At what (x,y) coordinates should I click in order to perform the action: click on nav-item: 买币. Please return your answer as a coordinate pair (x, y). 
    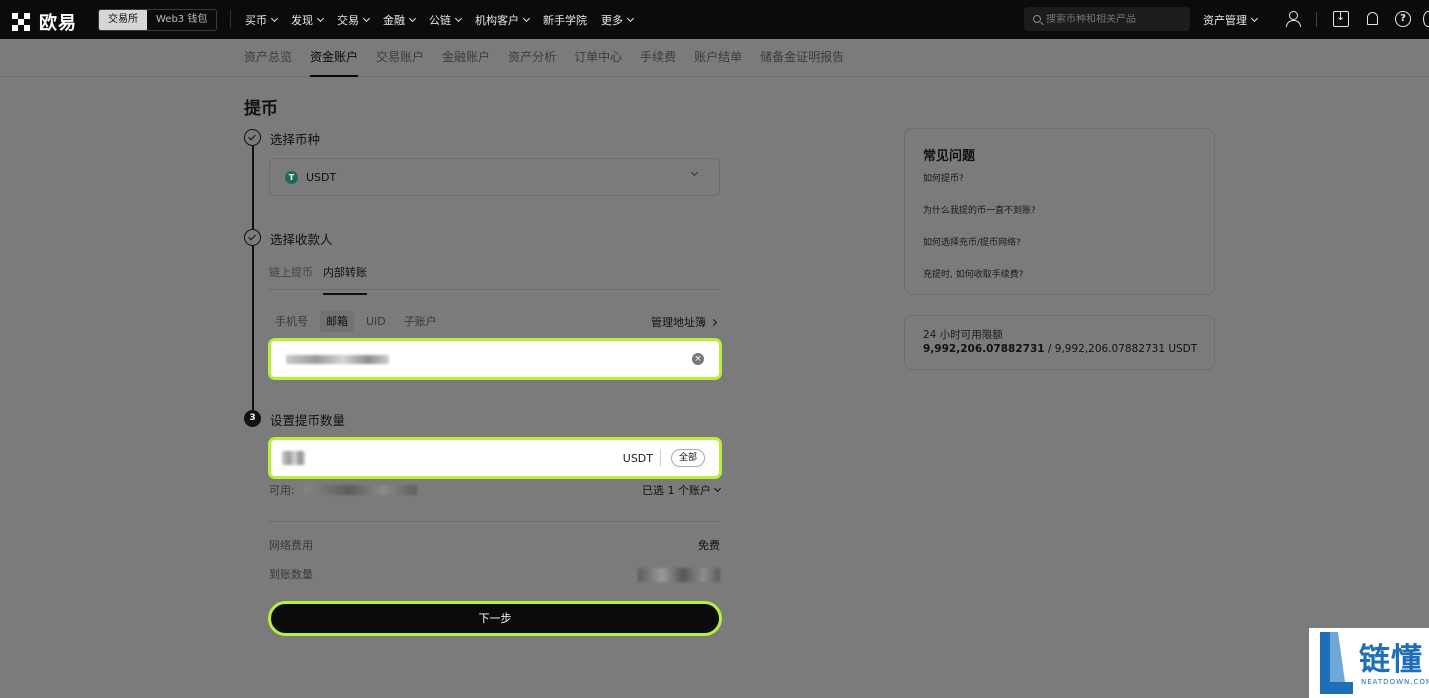
    Looking at the image, I should click on (262, 20).